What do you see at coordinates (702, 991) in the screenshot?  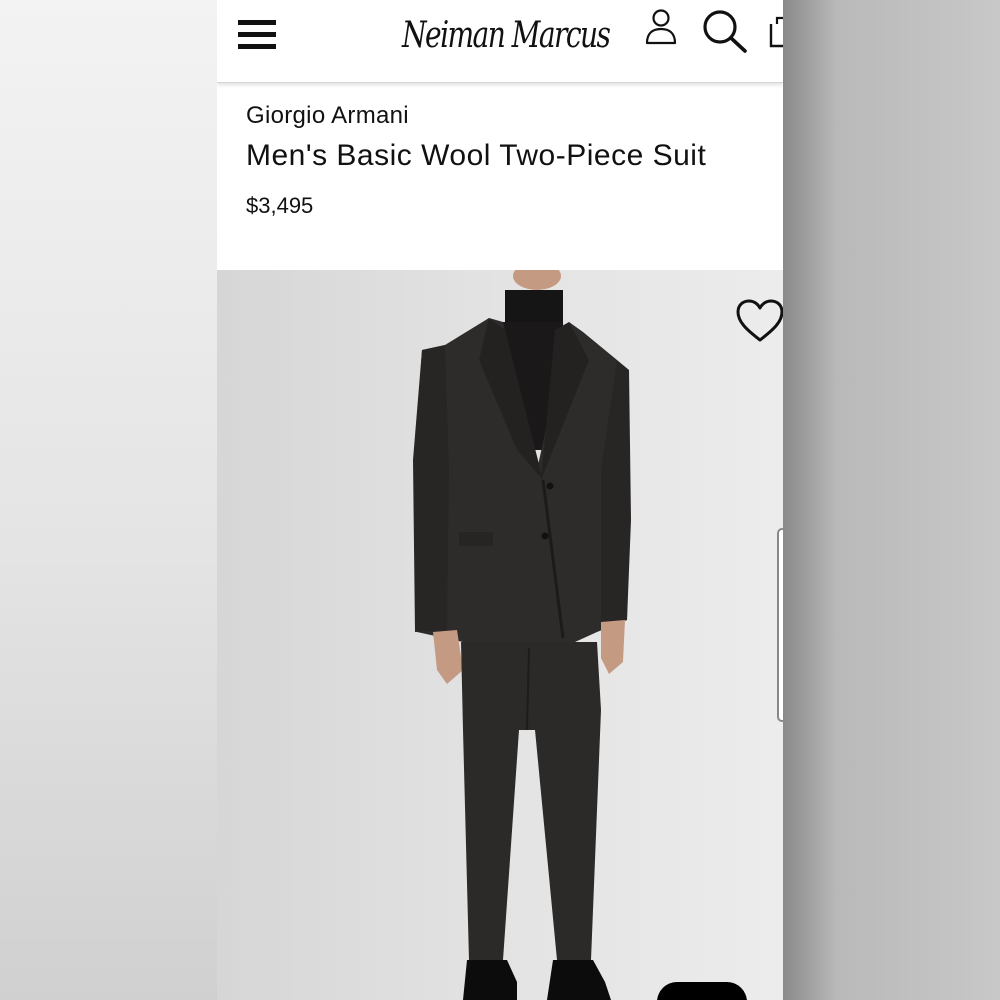 I see `floating-action-button` at bounding box center [702, 991].